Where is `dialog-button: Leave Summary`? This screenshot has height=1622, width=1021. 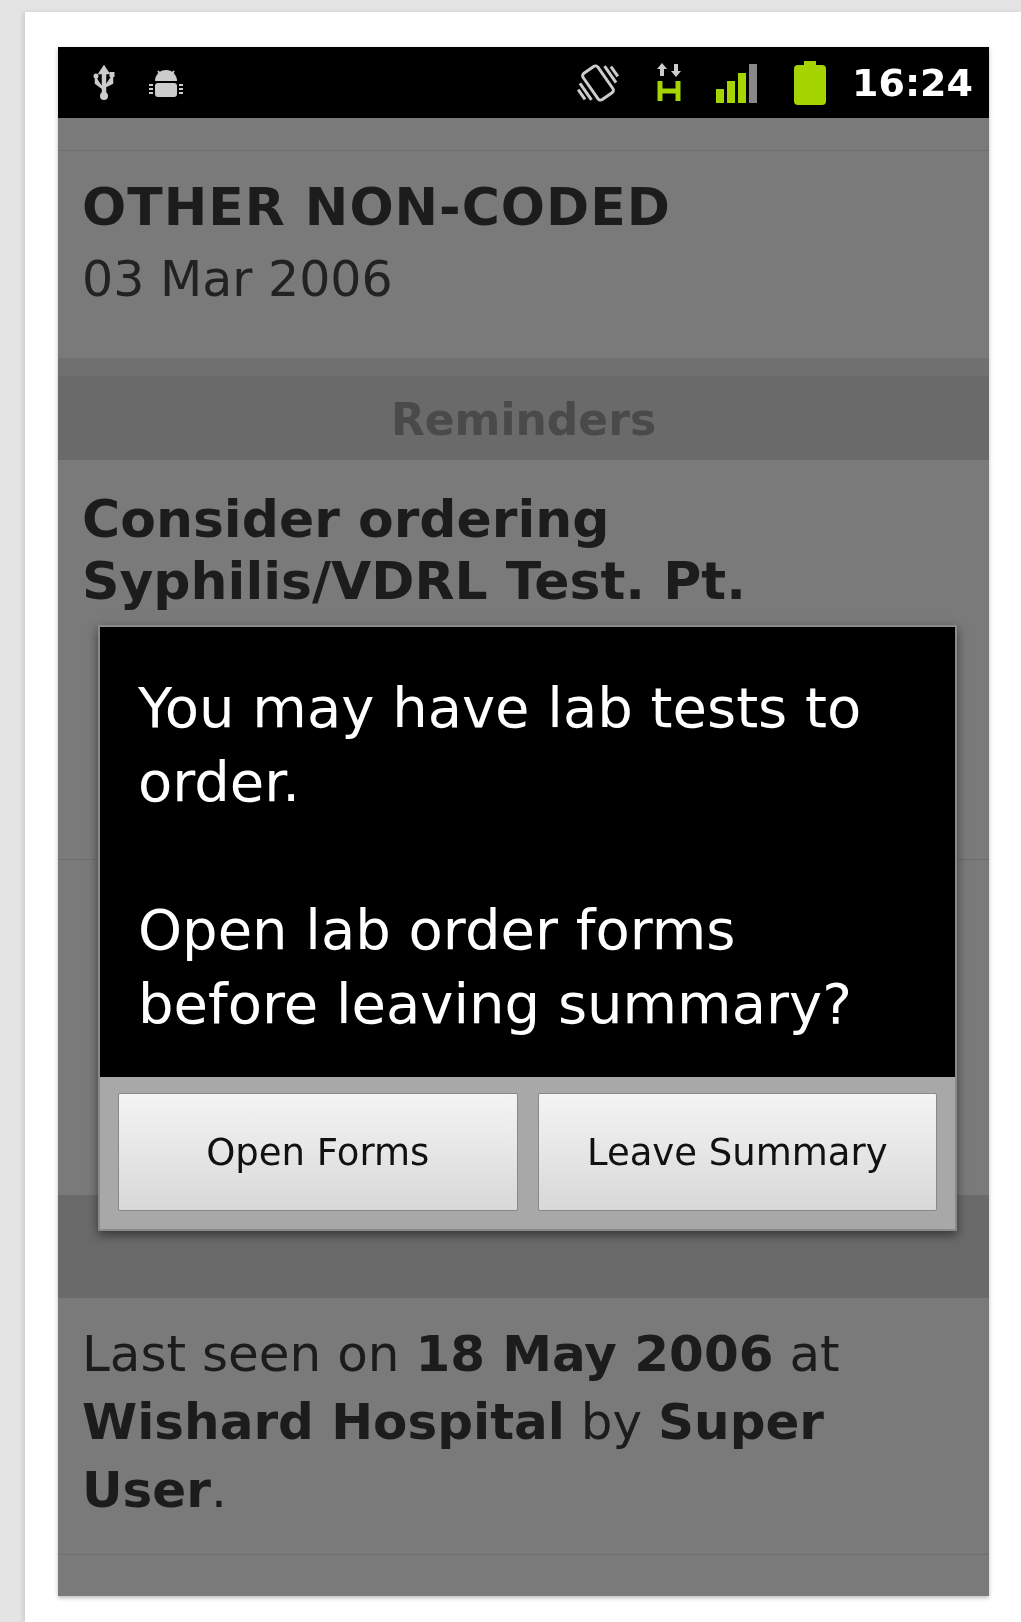 dialog-button: Leave Summary is located at coordinates (737, 1152).